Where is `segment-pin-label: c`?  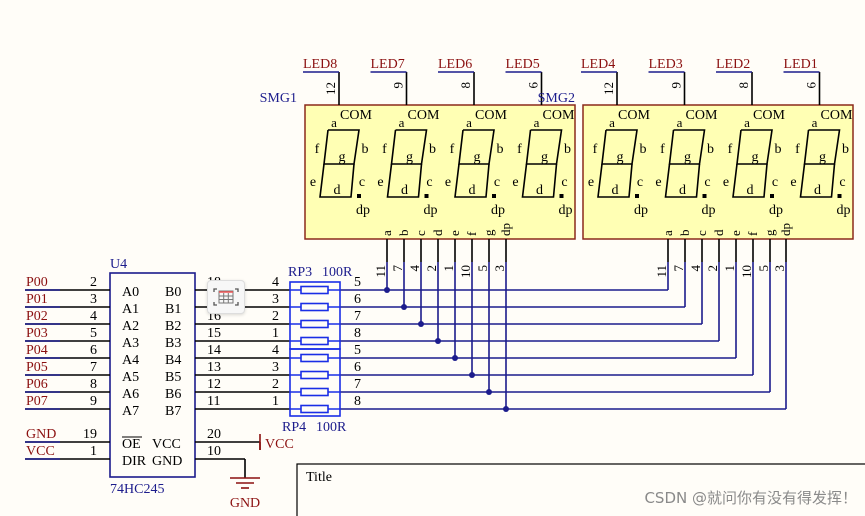
segment-pin-label: c is located at coordinates (420, 233).